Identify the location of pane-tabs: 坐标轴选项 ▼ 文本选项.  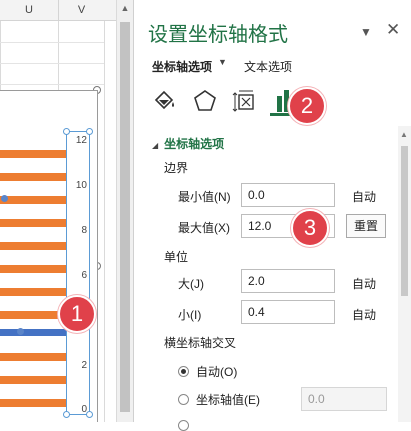
(222, 66).